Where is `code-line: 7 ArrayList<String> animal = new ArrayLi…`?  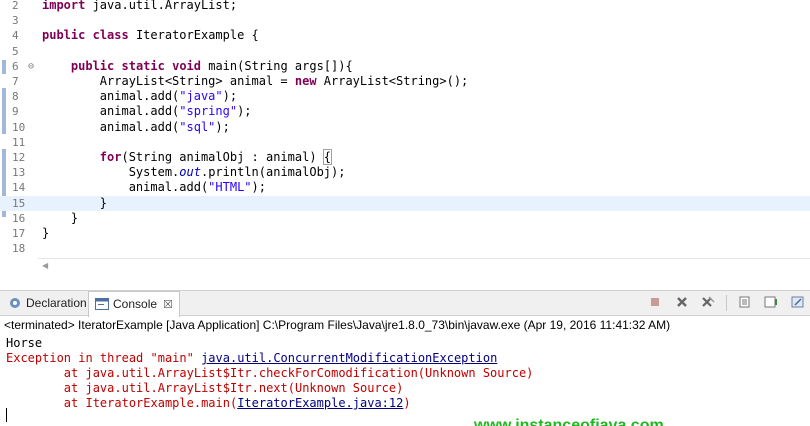
code-line: 7 ArrayList<String> animal = new ArrayLi… is located at coordinates (405, 81).